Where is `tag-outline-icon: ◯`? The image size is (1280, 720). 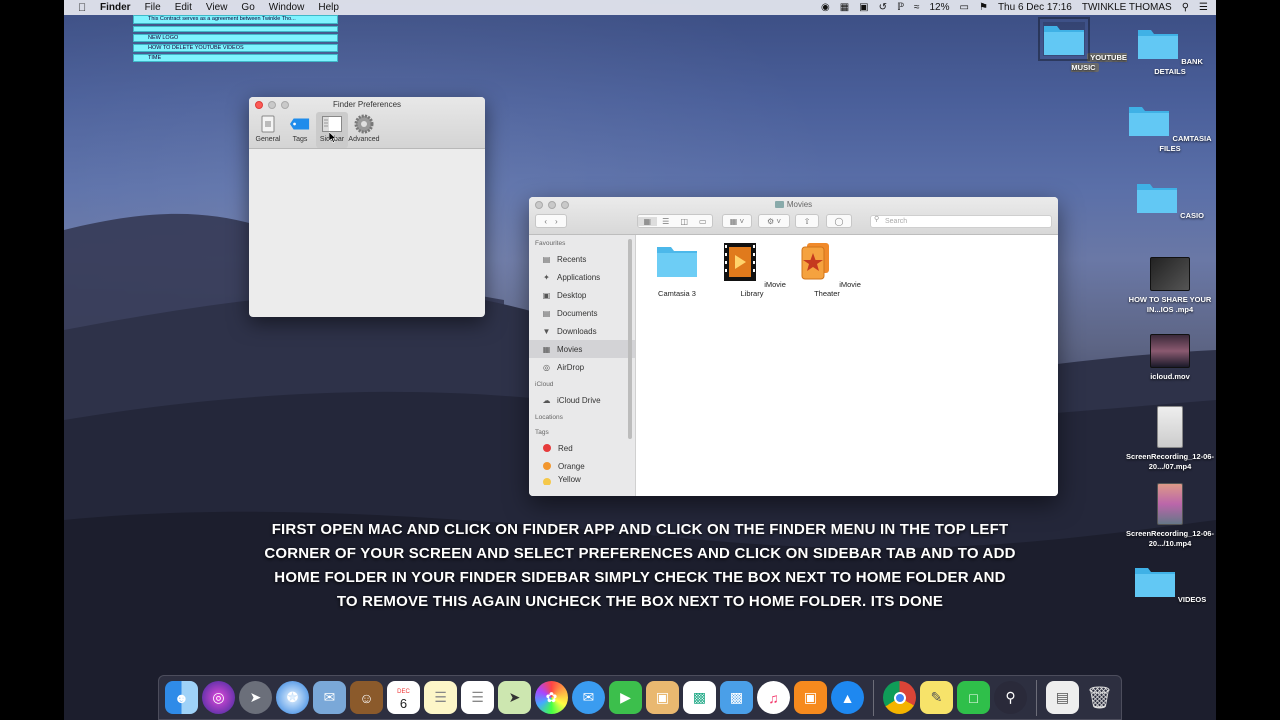
tag-outline-icon: ◯ is located at coordinates (839, 221).